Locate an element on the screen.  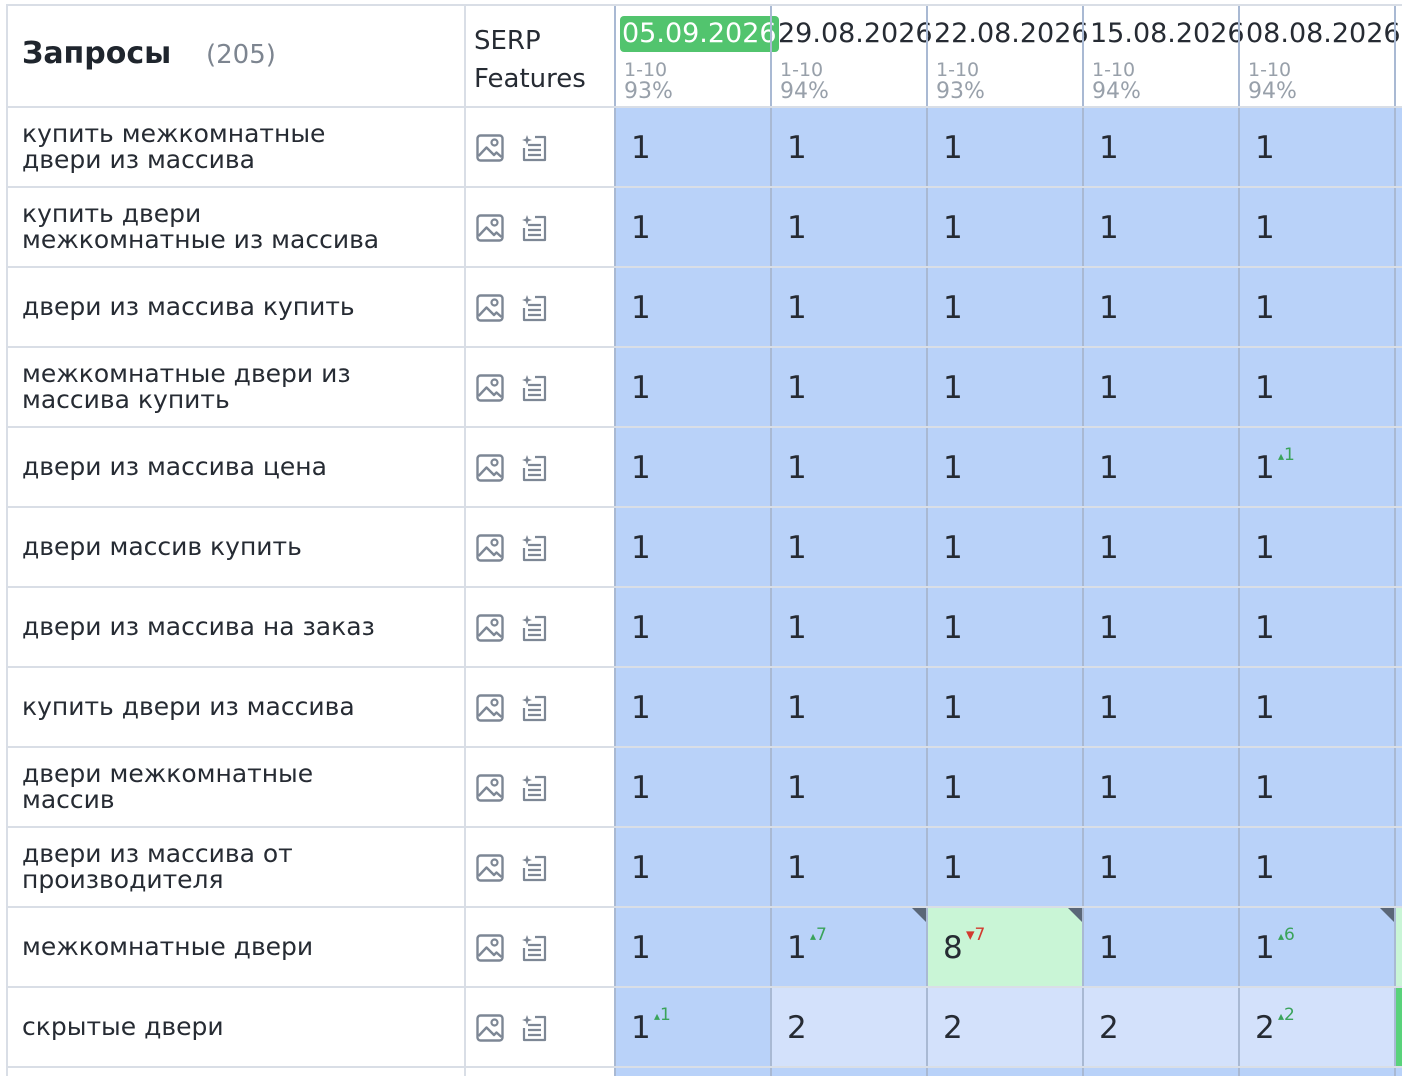
keyword-cell: двери из массива купить is located at coordinates (232, 307).